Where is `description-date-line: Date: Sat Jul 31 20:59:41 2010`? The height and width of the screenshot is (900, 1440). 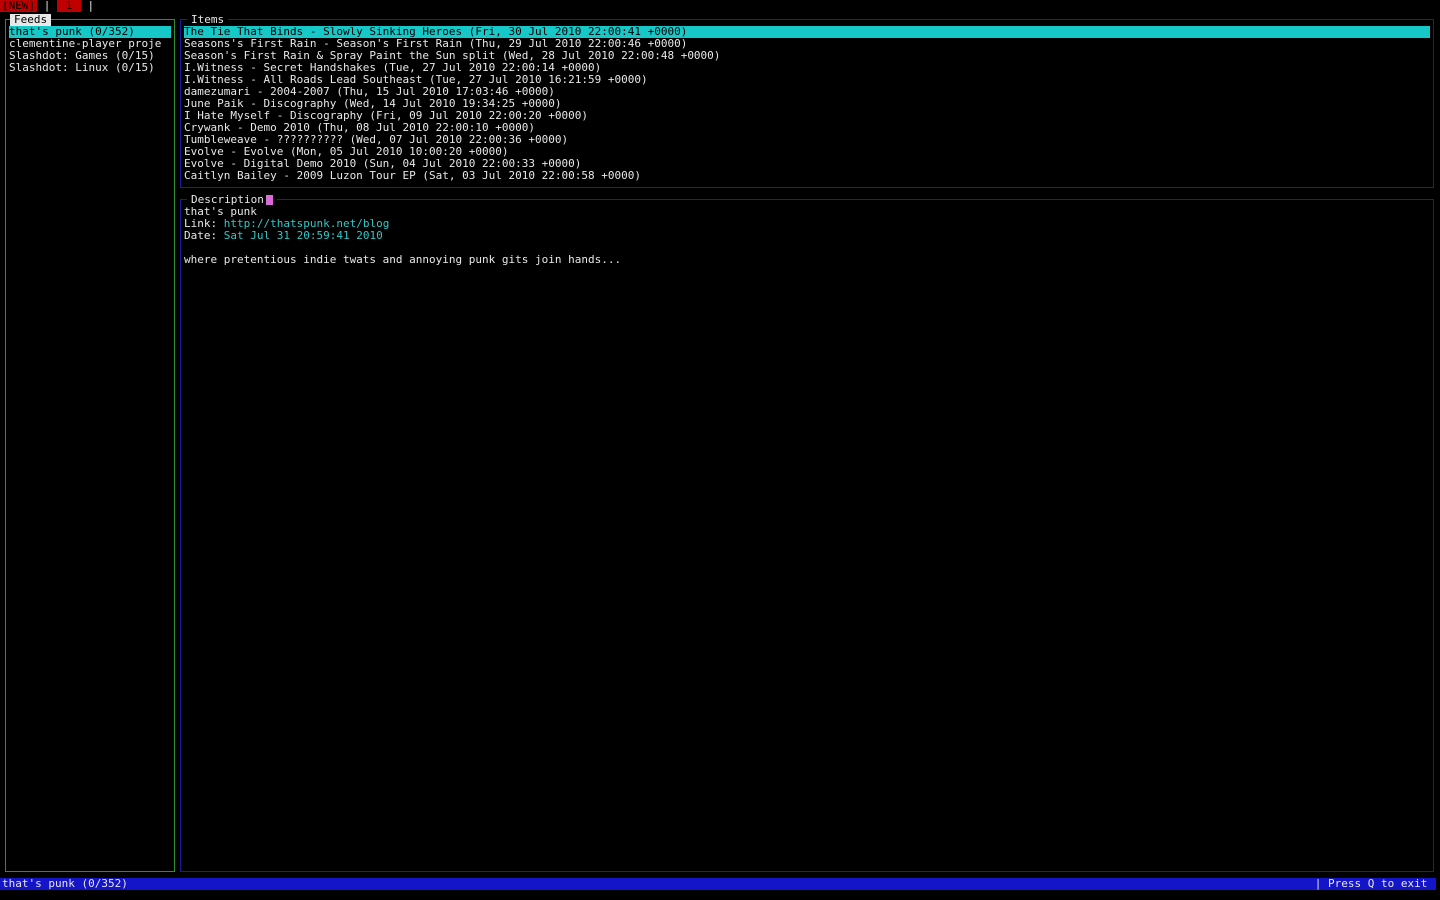 description-date-line: Date: Sat Jul 31 20:59:41 2010 is located at coordinates (807, 236).